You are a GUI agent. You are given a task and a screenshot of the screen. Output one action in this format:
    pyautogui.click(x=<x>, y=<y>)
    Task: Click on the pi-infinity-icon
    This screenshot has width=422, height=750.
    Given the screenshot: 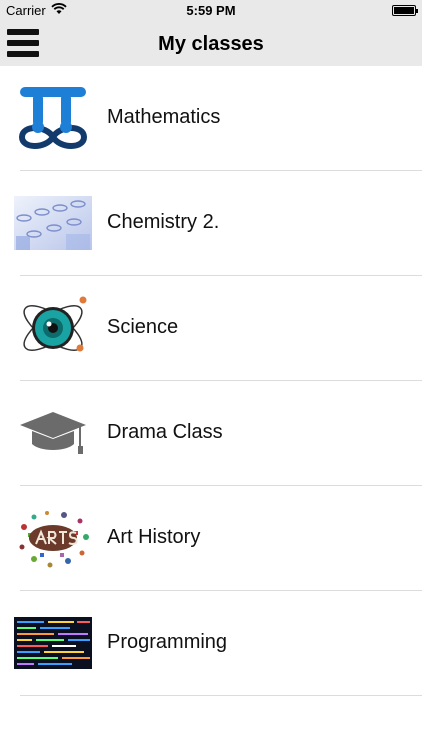 What is the action you would take?
    pyautogui.click(x=53, y=118)
    